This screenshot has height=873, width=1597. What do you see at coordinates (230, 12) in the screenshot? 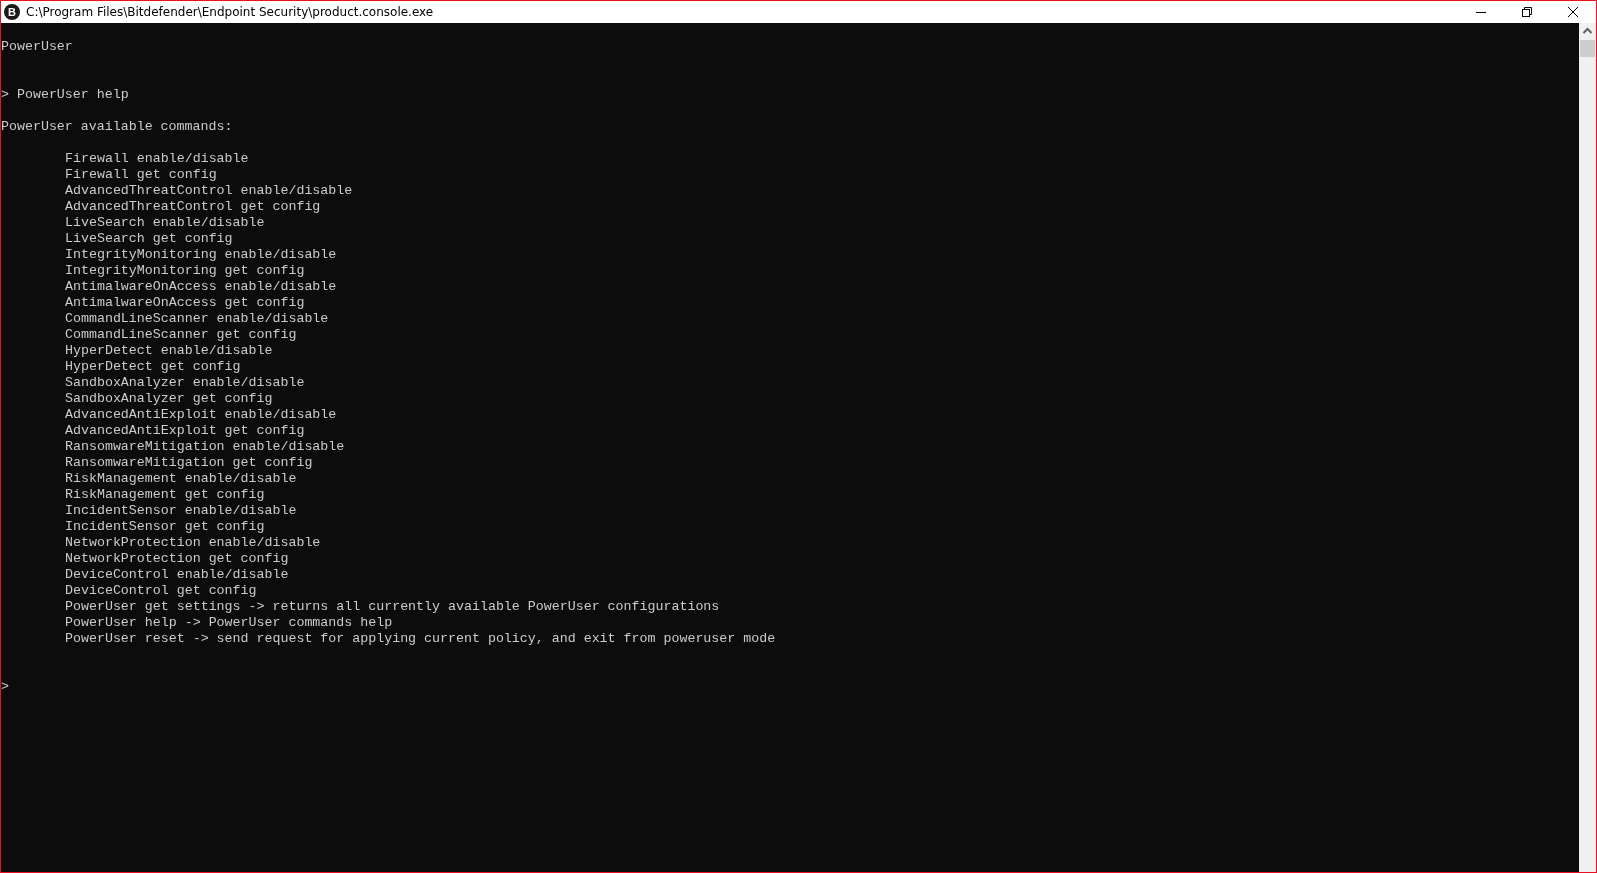
I see `window-title: C:\Program Files\Bitdefender\Endpoint Security\product.console.exe` at bounding box center [230, 12].